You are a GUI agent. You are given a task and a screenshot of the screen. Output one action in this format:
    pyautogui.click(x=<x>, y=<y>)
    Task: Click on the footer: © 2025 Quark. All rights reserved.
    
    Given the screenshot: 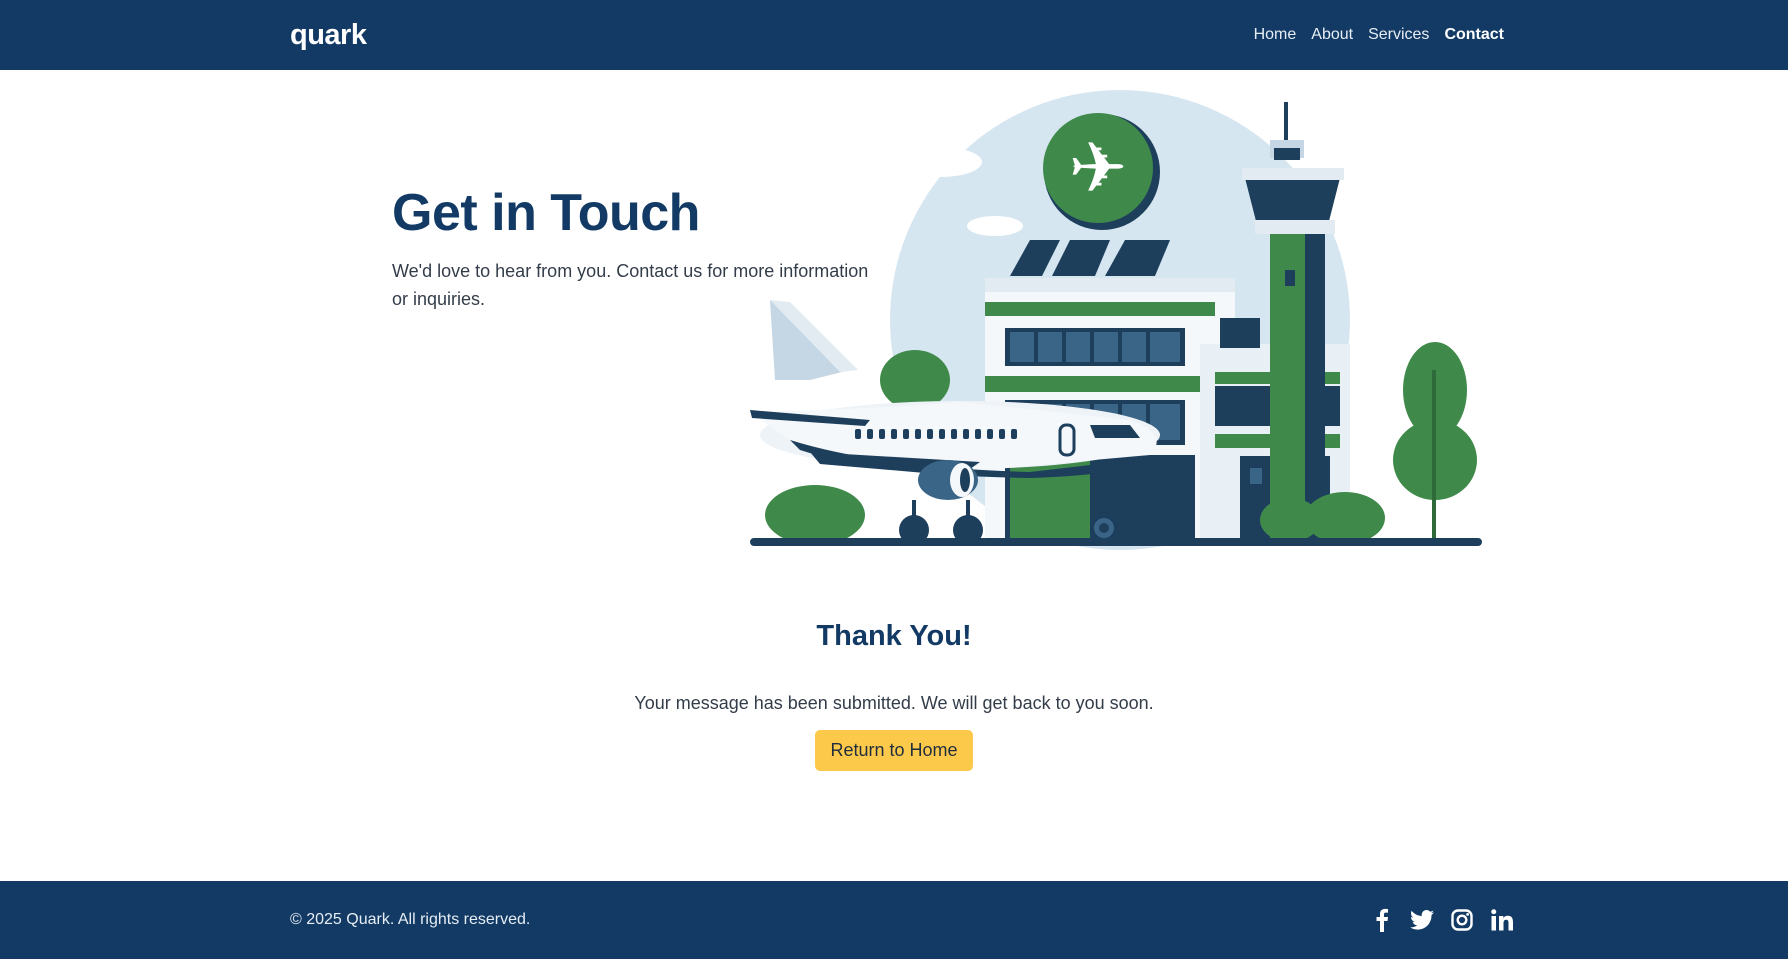 What is the action you would take?
    pyautogui.click(x=894, y=920)
    